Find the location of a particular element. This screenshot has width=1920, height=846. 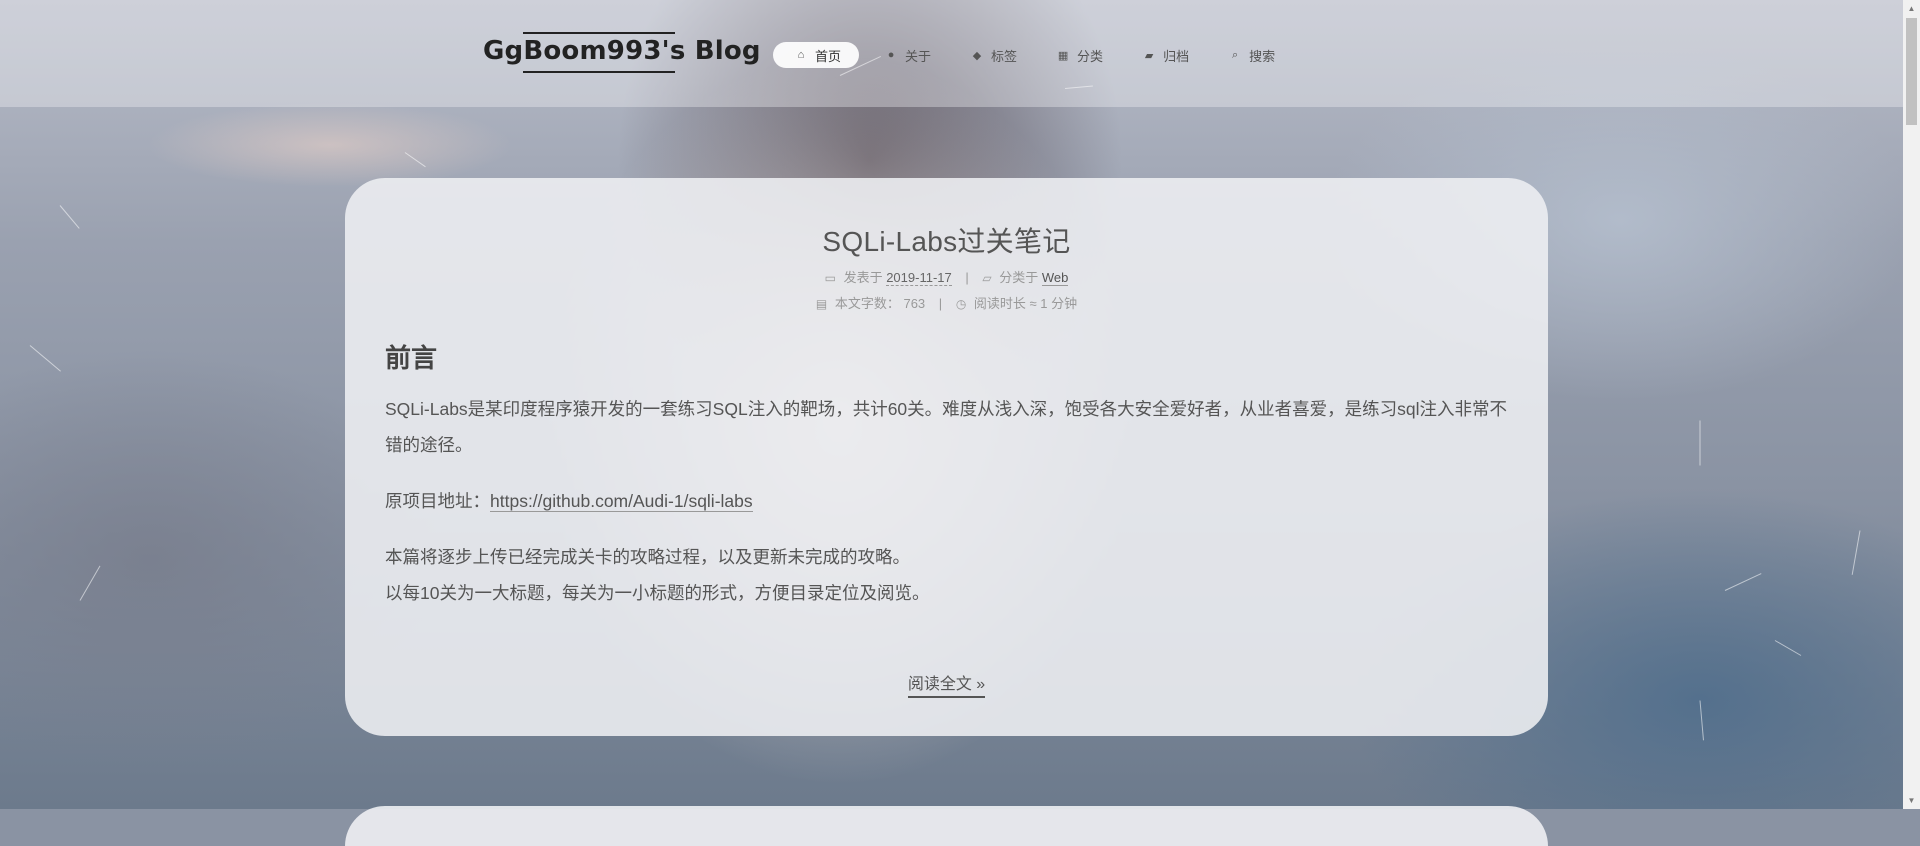

nav-item-about: ● 关于 is located at coordinates (908, 55).